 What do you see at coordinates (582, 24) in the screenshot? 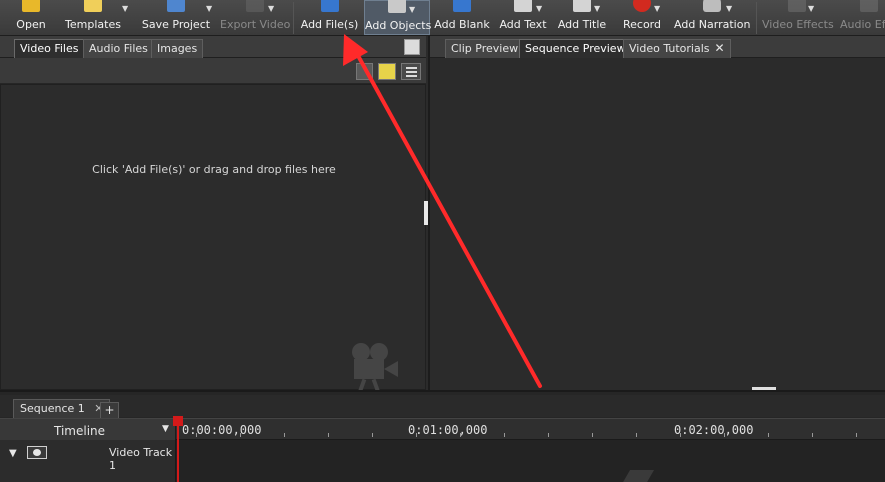
I see `add-title-label: Add Title` at bounding box center [582, 24].